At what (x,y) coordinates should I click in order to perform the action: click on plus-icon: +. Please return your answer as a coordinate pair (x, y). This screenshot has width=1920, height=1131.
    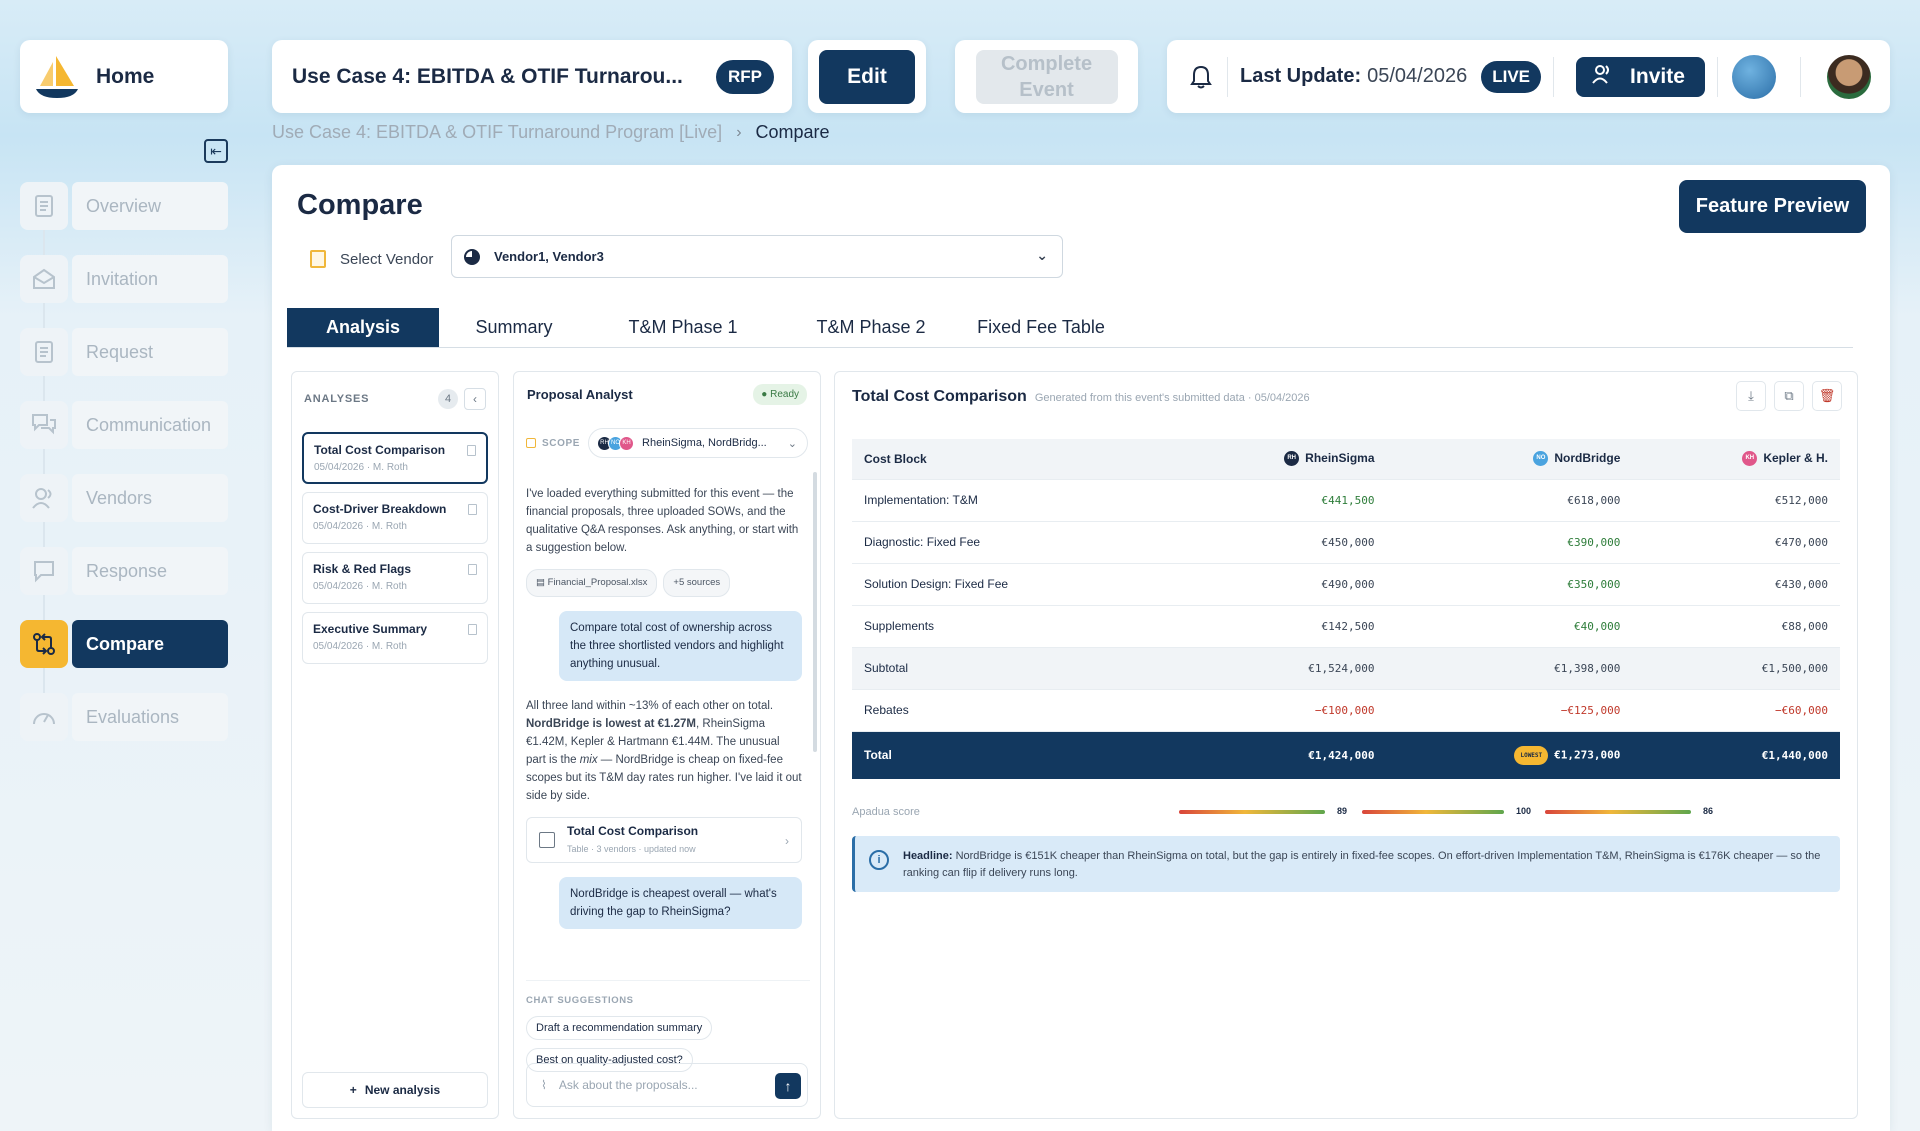
    Looking at the image, I should click on (353, 1090).